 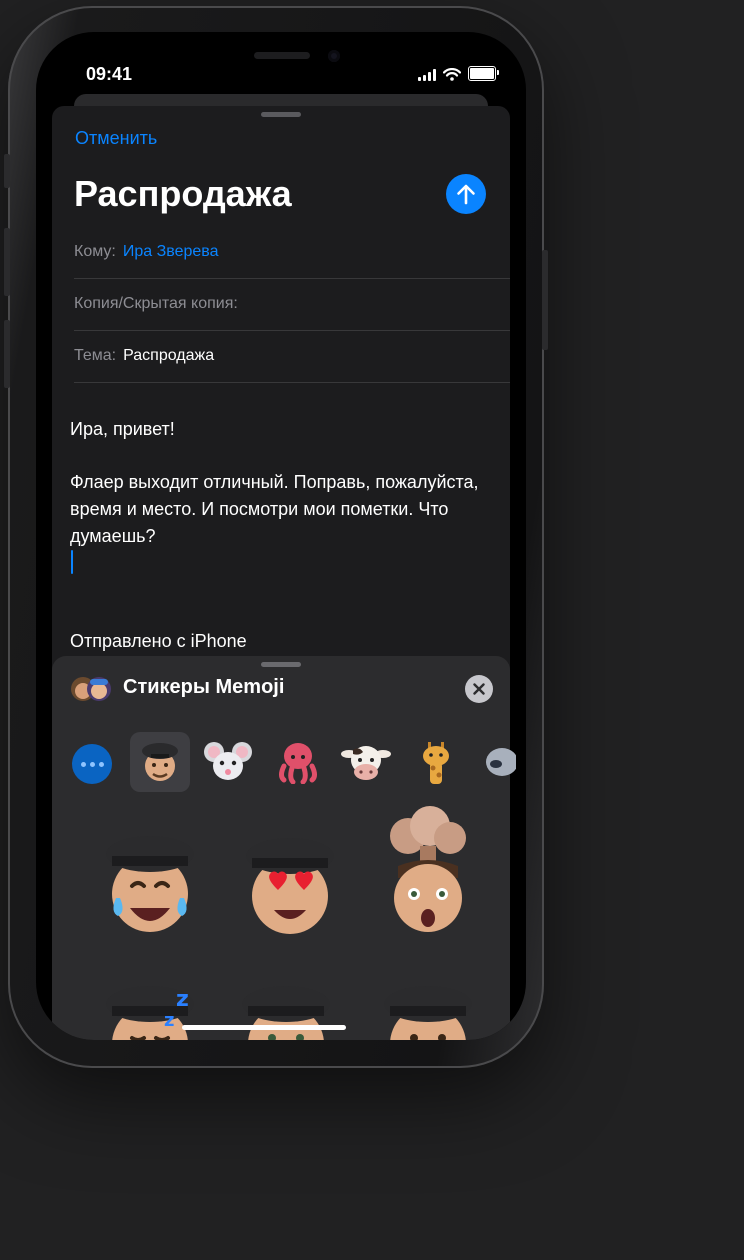 I want to click on panel-grabber, so click(x=281, y=664).